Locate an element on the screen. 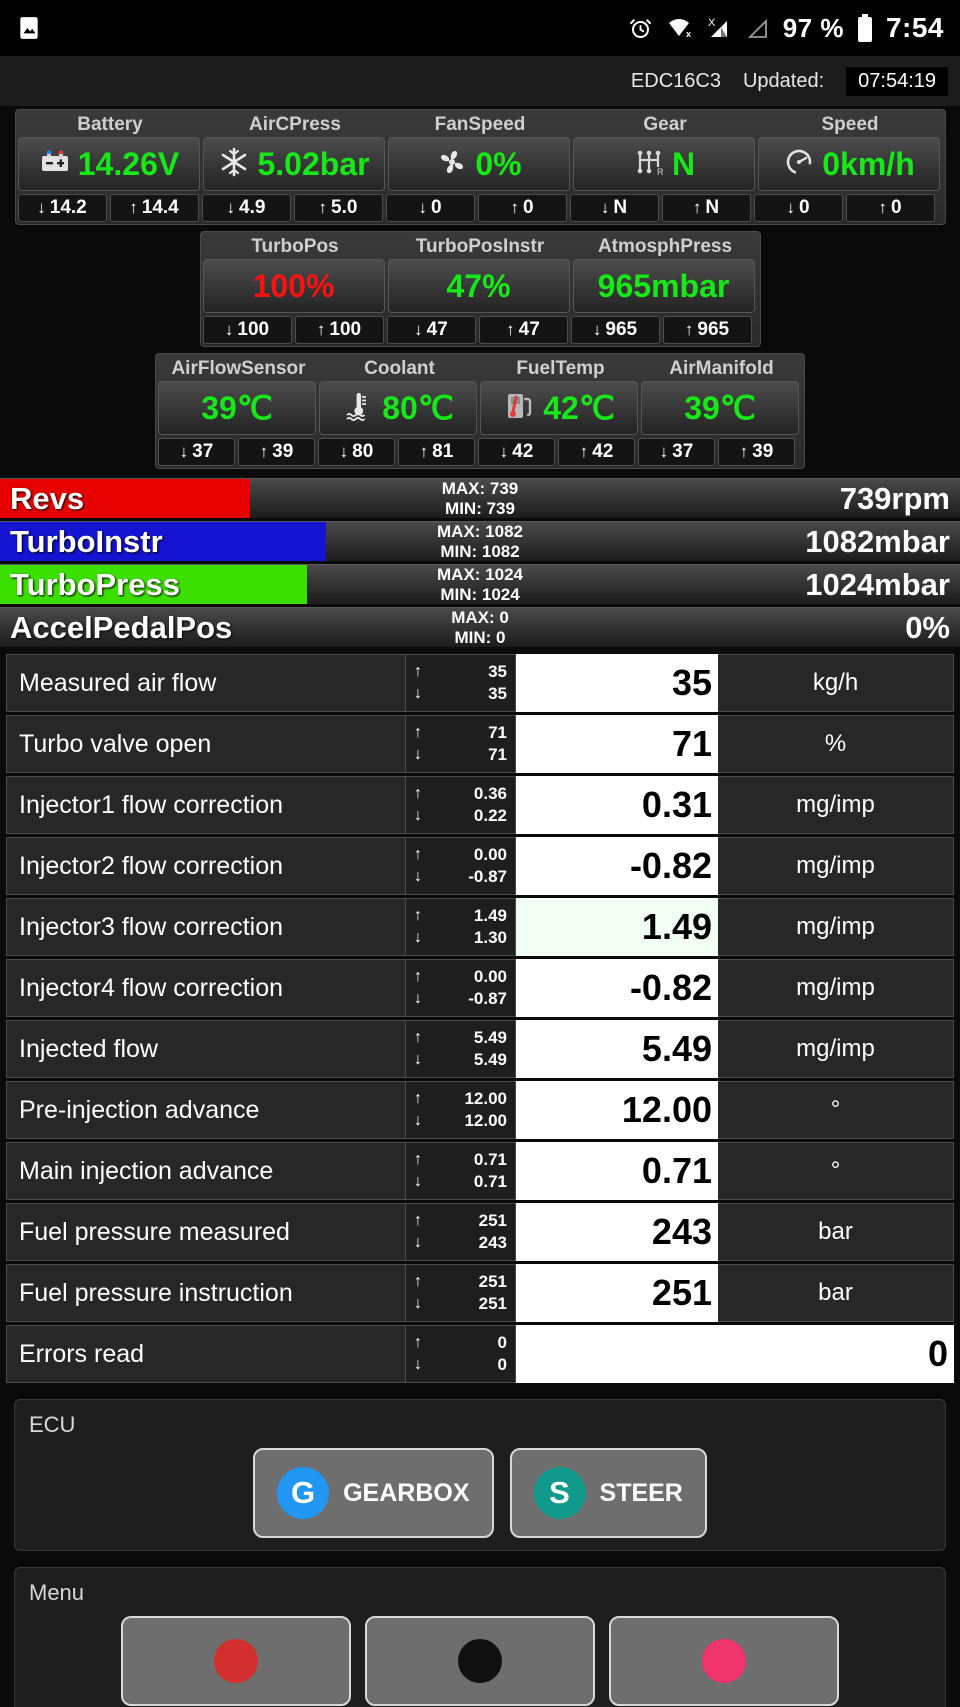  menu-button-3-icon is located at coordinates (724, 1661).